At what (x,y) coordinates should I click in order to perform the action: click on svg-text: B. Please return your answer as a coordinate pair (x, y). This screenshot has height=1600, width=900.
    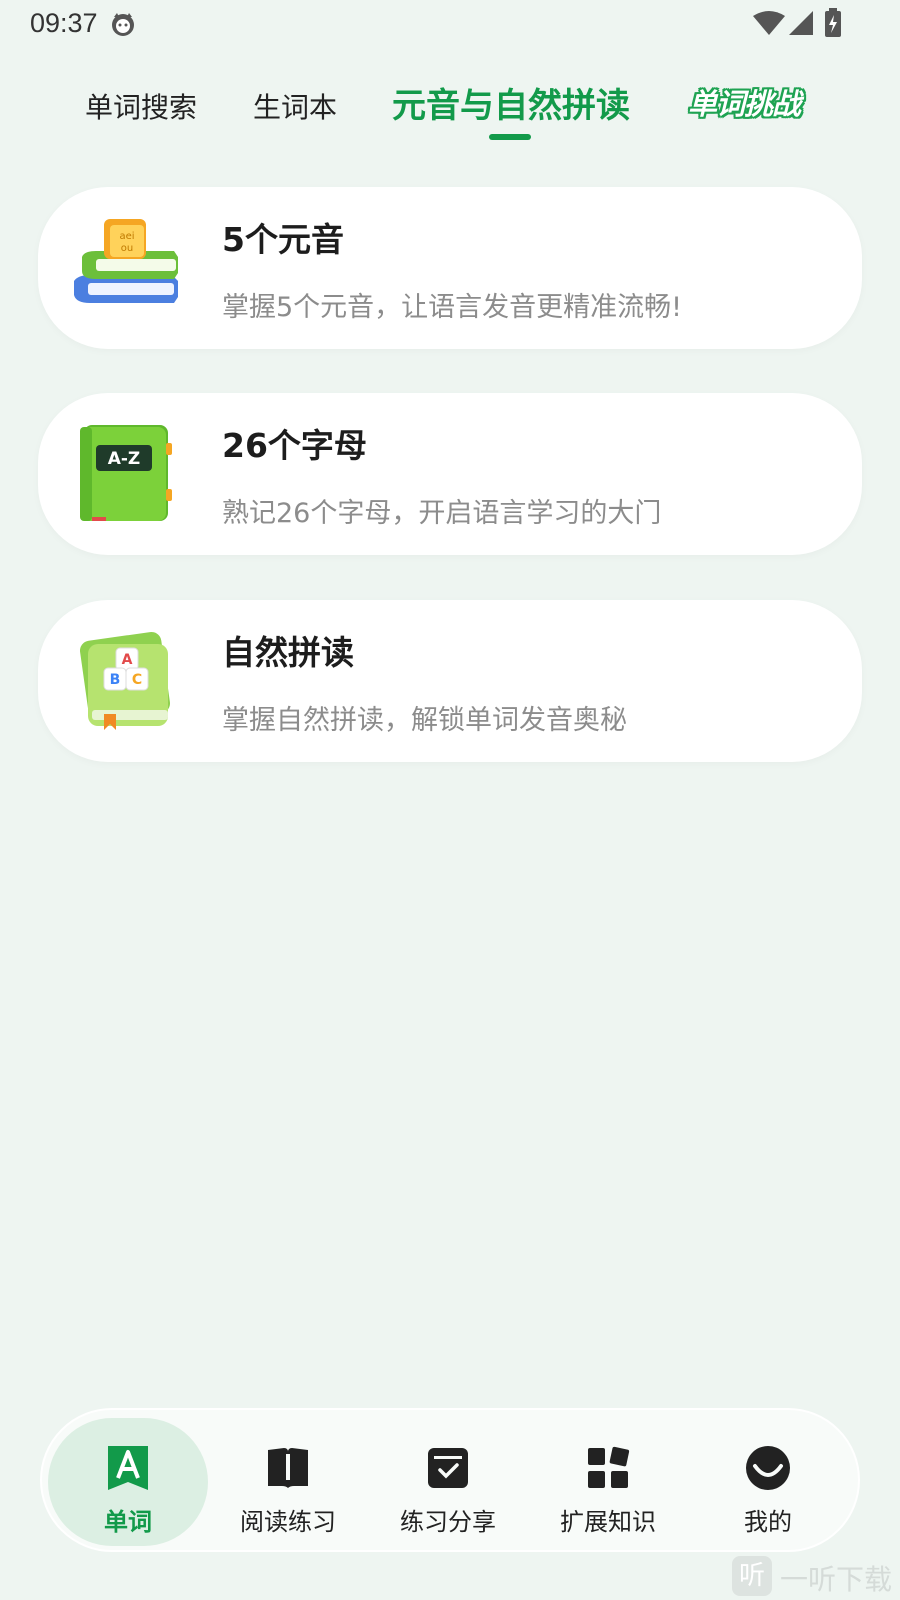
    Looking at the image, I should click on (115, 680).